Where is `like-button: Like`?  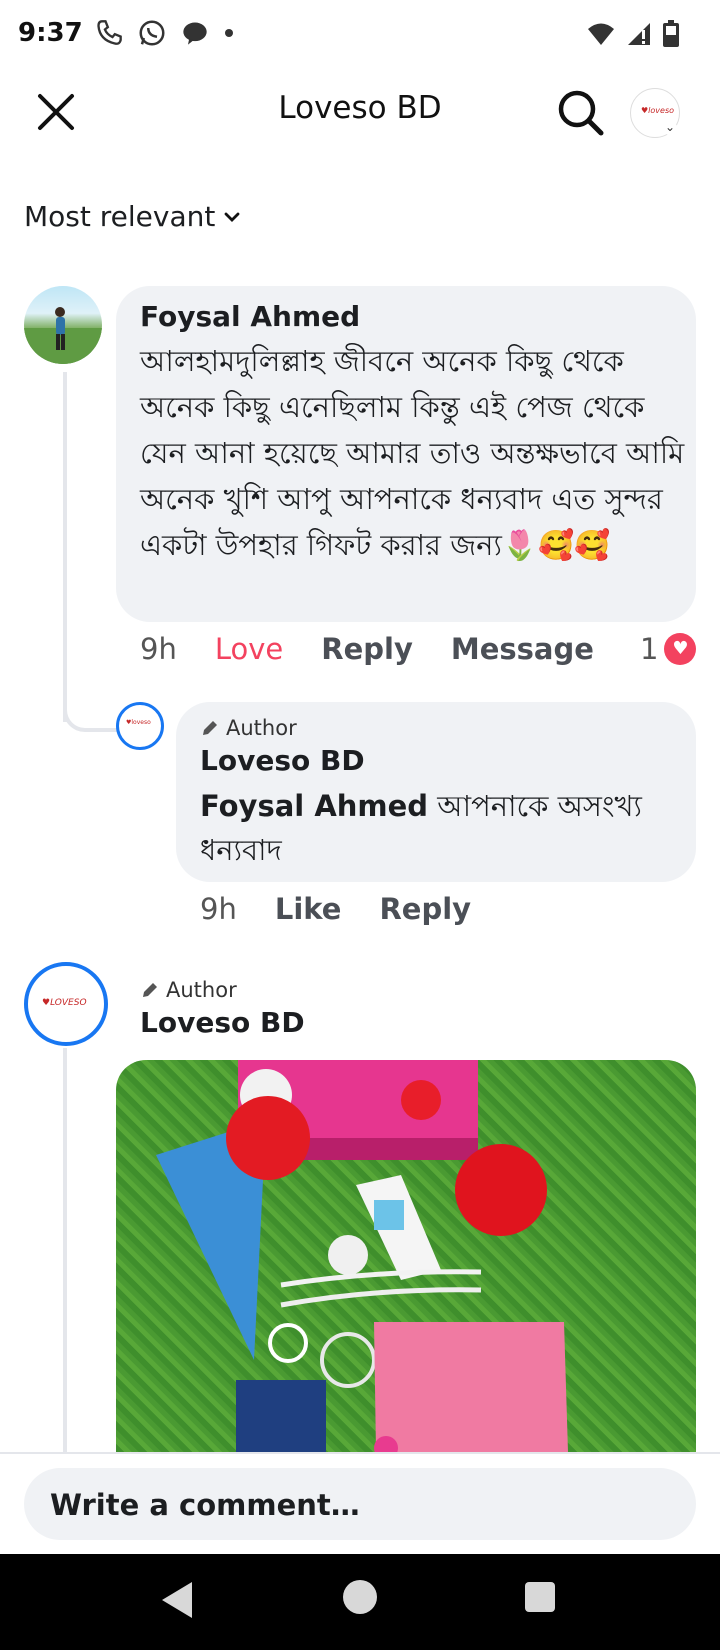
like-button: Like is located at coordinates (308, 909).